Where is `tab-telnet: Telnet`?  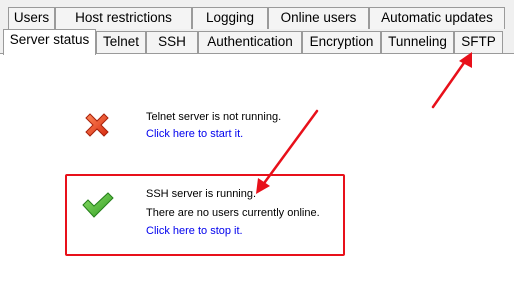
tab-telnet: Telnet is located at coordinates (121, 42).